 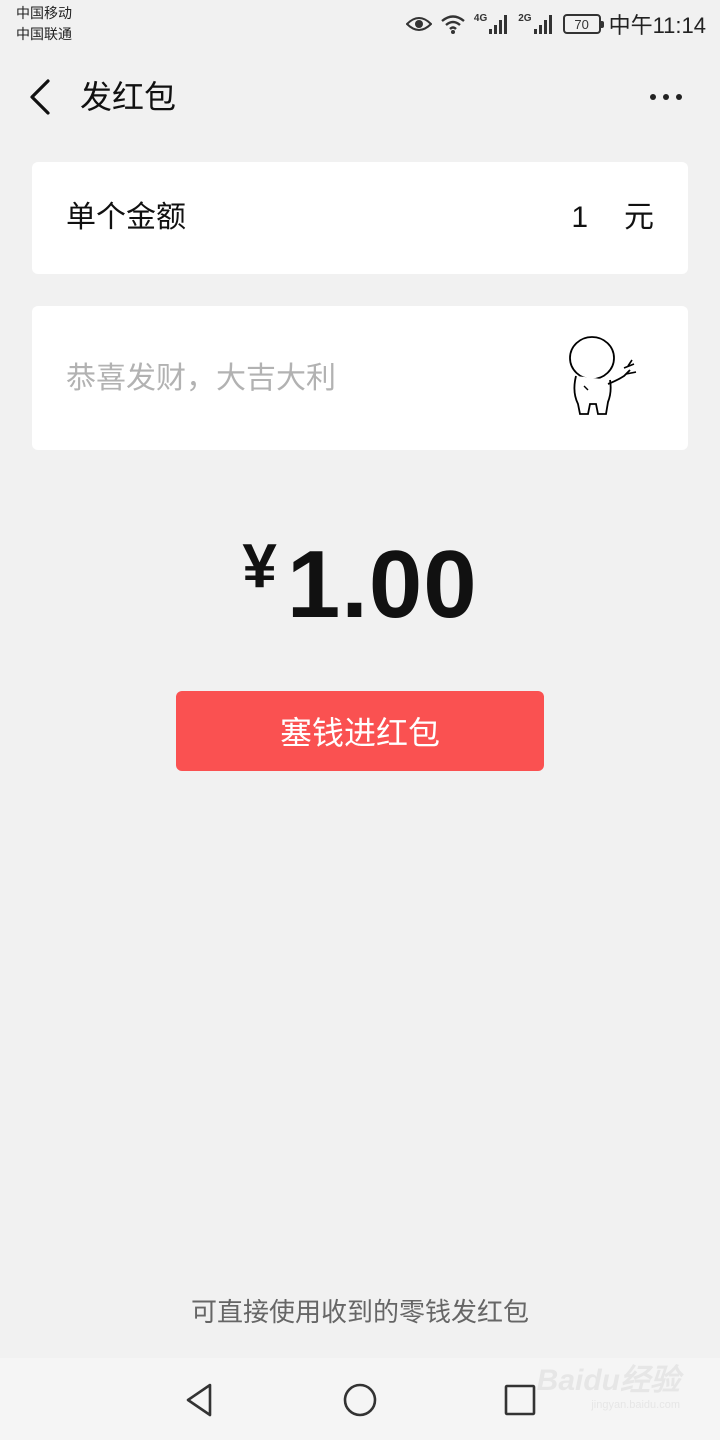 I want to click on system-back-button, so click(x=200, y=1400).